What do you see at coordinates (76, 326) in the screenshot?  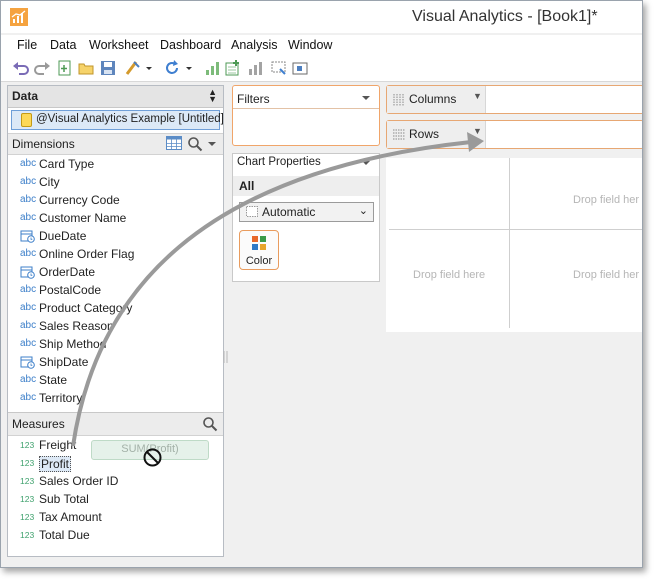 I see `dimension-field-name: Sales Reason` at bounding box center [76, 326].